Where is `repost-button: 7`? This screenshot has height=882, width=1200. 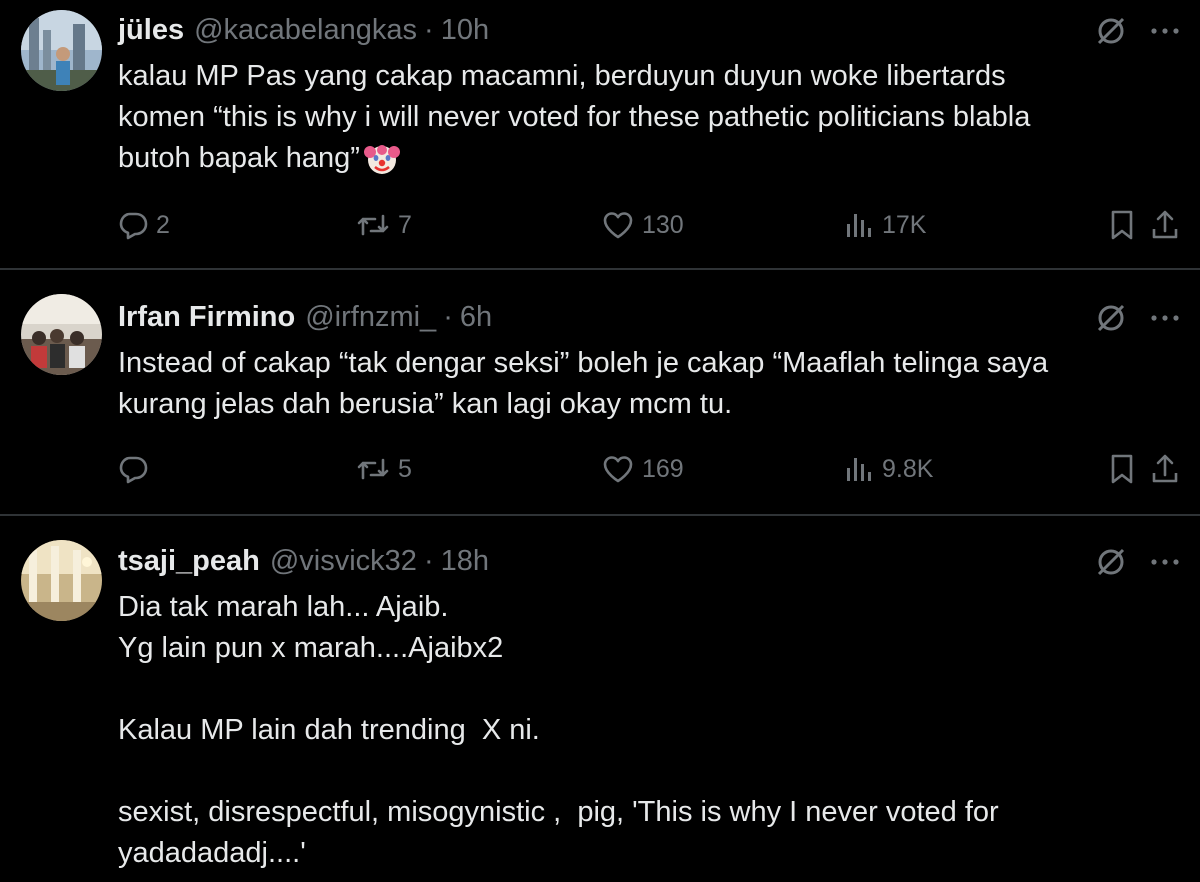
repost-button: 7 is located at coordinates (384, 225).